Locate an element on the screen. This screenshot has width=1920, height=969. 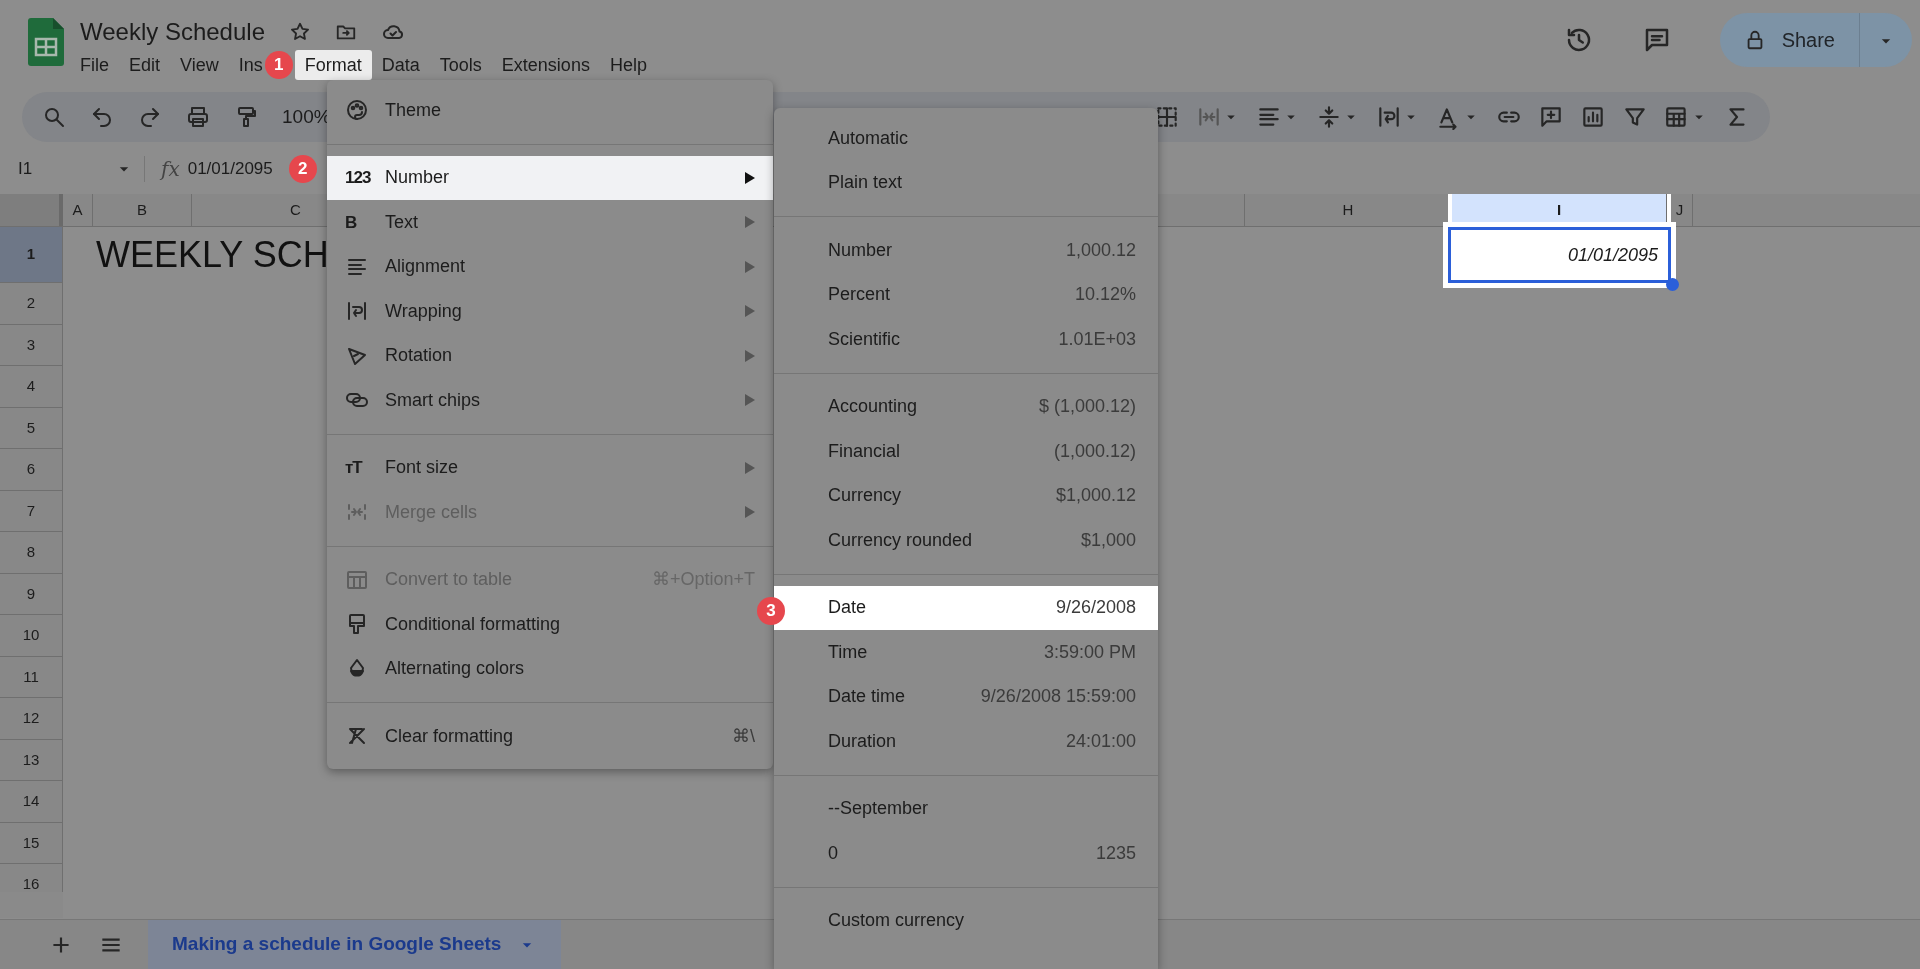
menu-item: Tools is located at coordinates (460, 65).